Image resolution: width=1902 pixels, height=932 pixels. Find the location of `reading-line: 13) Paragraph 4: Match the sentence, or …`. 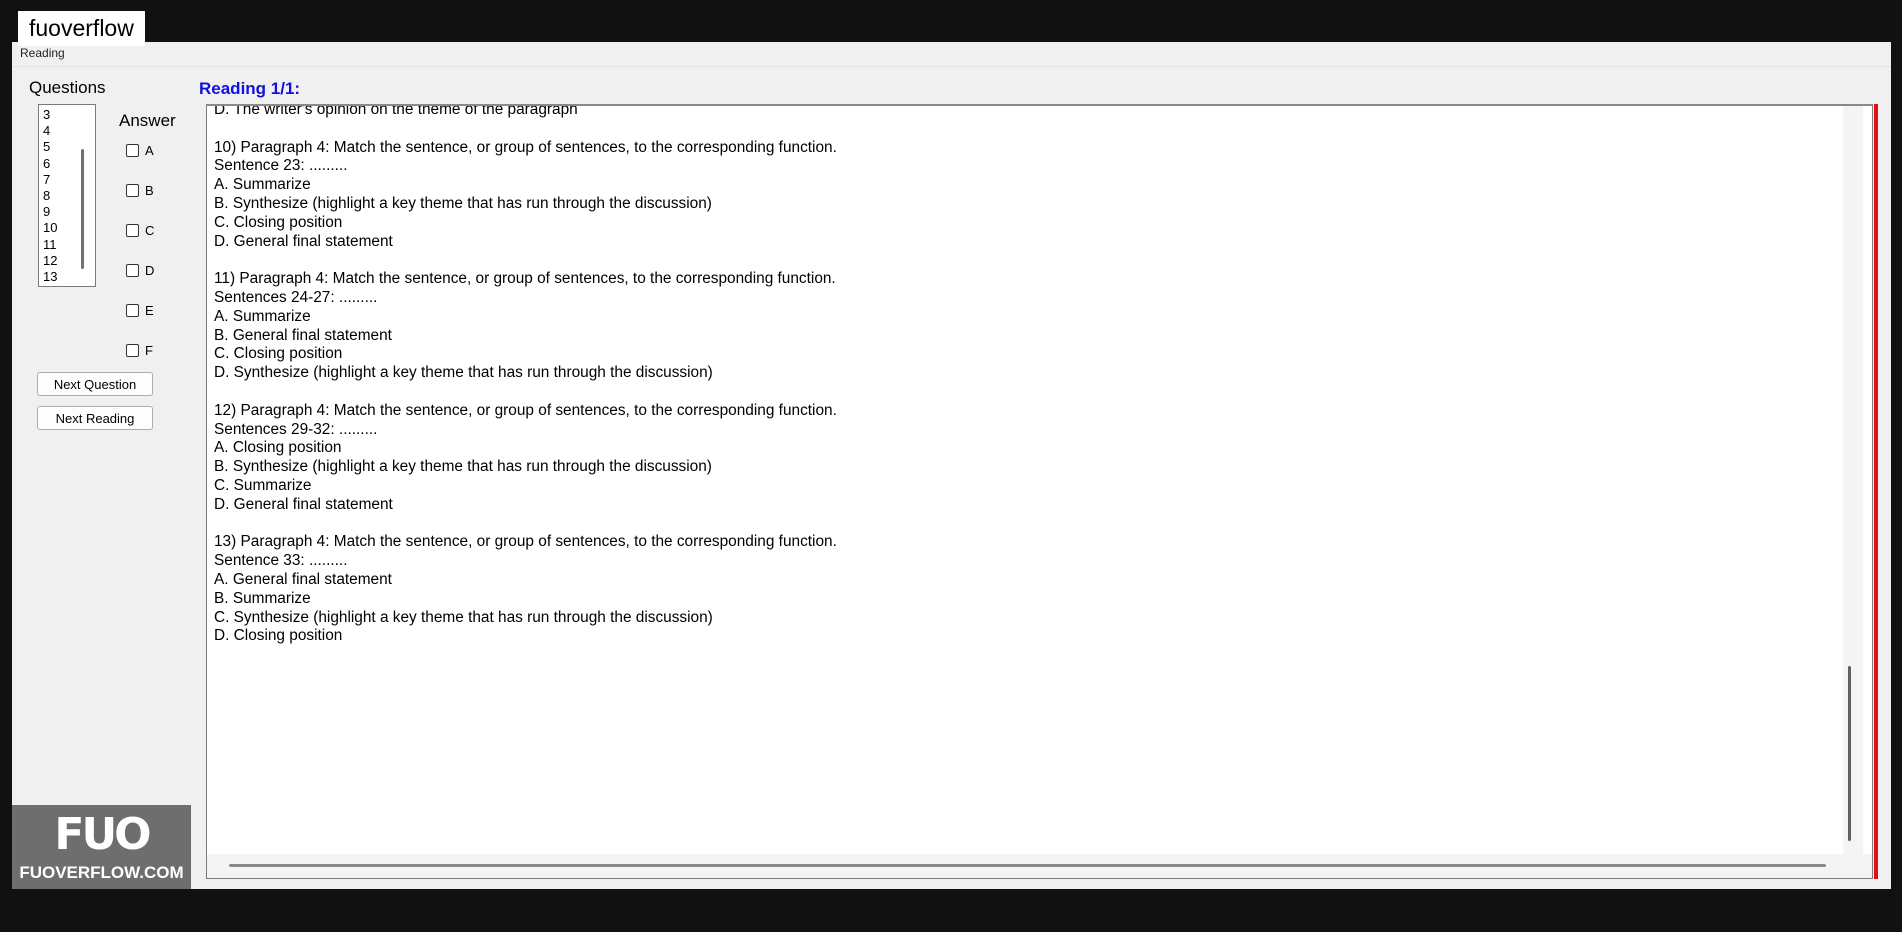

reading-line: 13) Paragraph 4: Match the sentence, or … is located at coordinates (525, 542).